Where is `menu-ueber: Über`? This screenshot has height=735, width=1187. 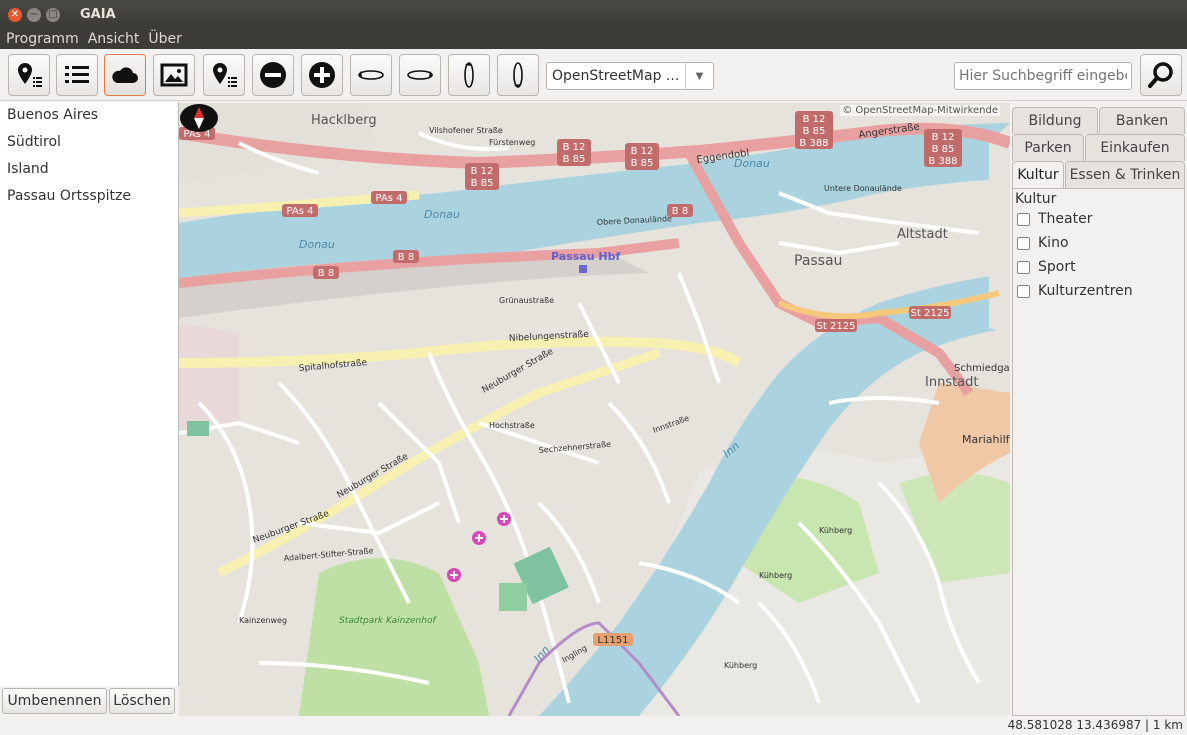
menu-ueber: Über is located at coordinates (165, 39).